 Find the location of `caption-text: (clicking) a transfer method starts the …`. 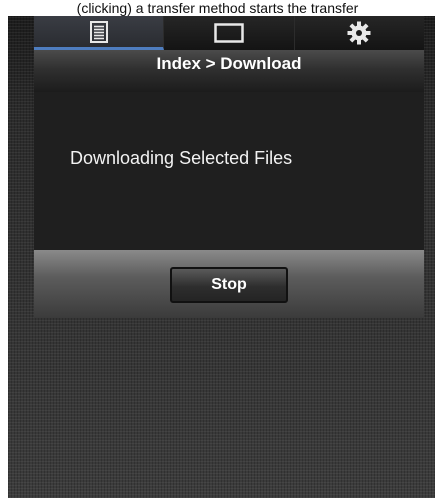

caption-text: (clicking) a transfer method starts the … is located at coordinates (217, 8).